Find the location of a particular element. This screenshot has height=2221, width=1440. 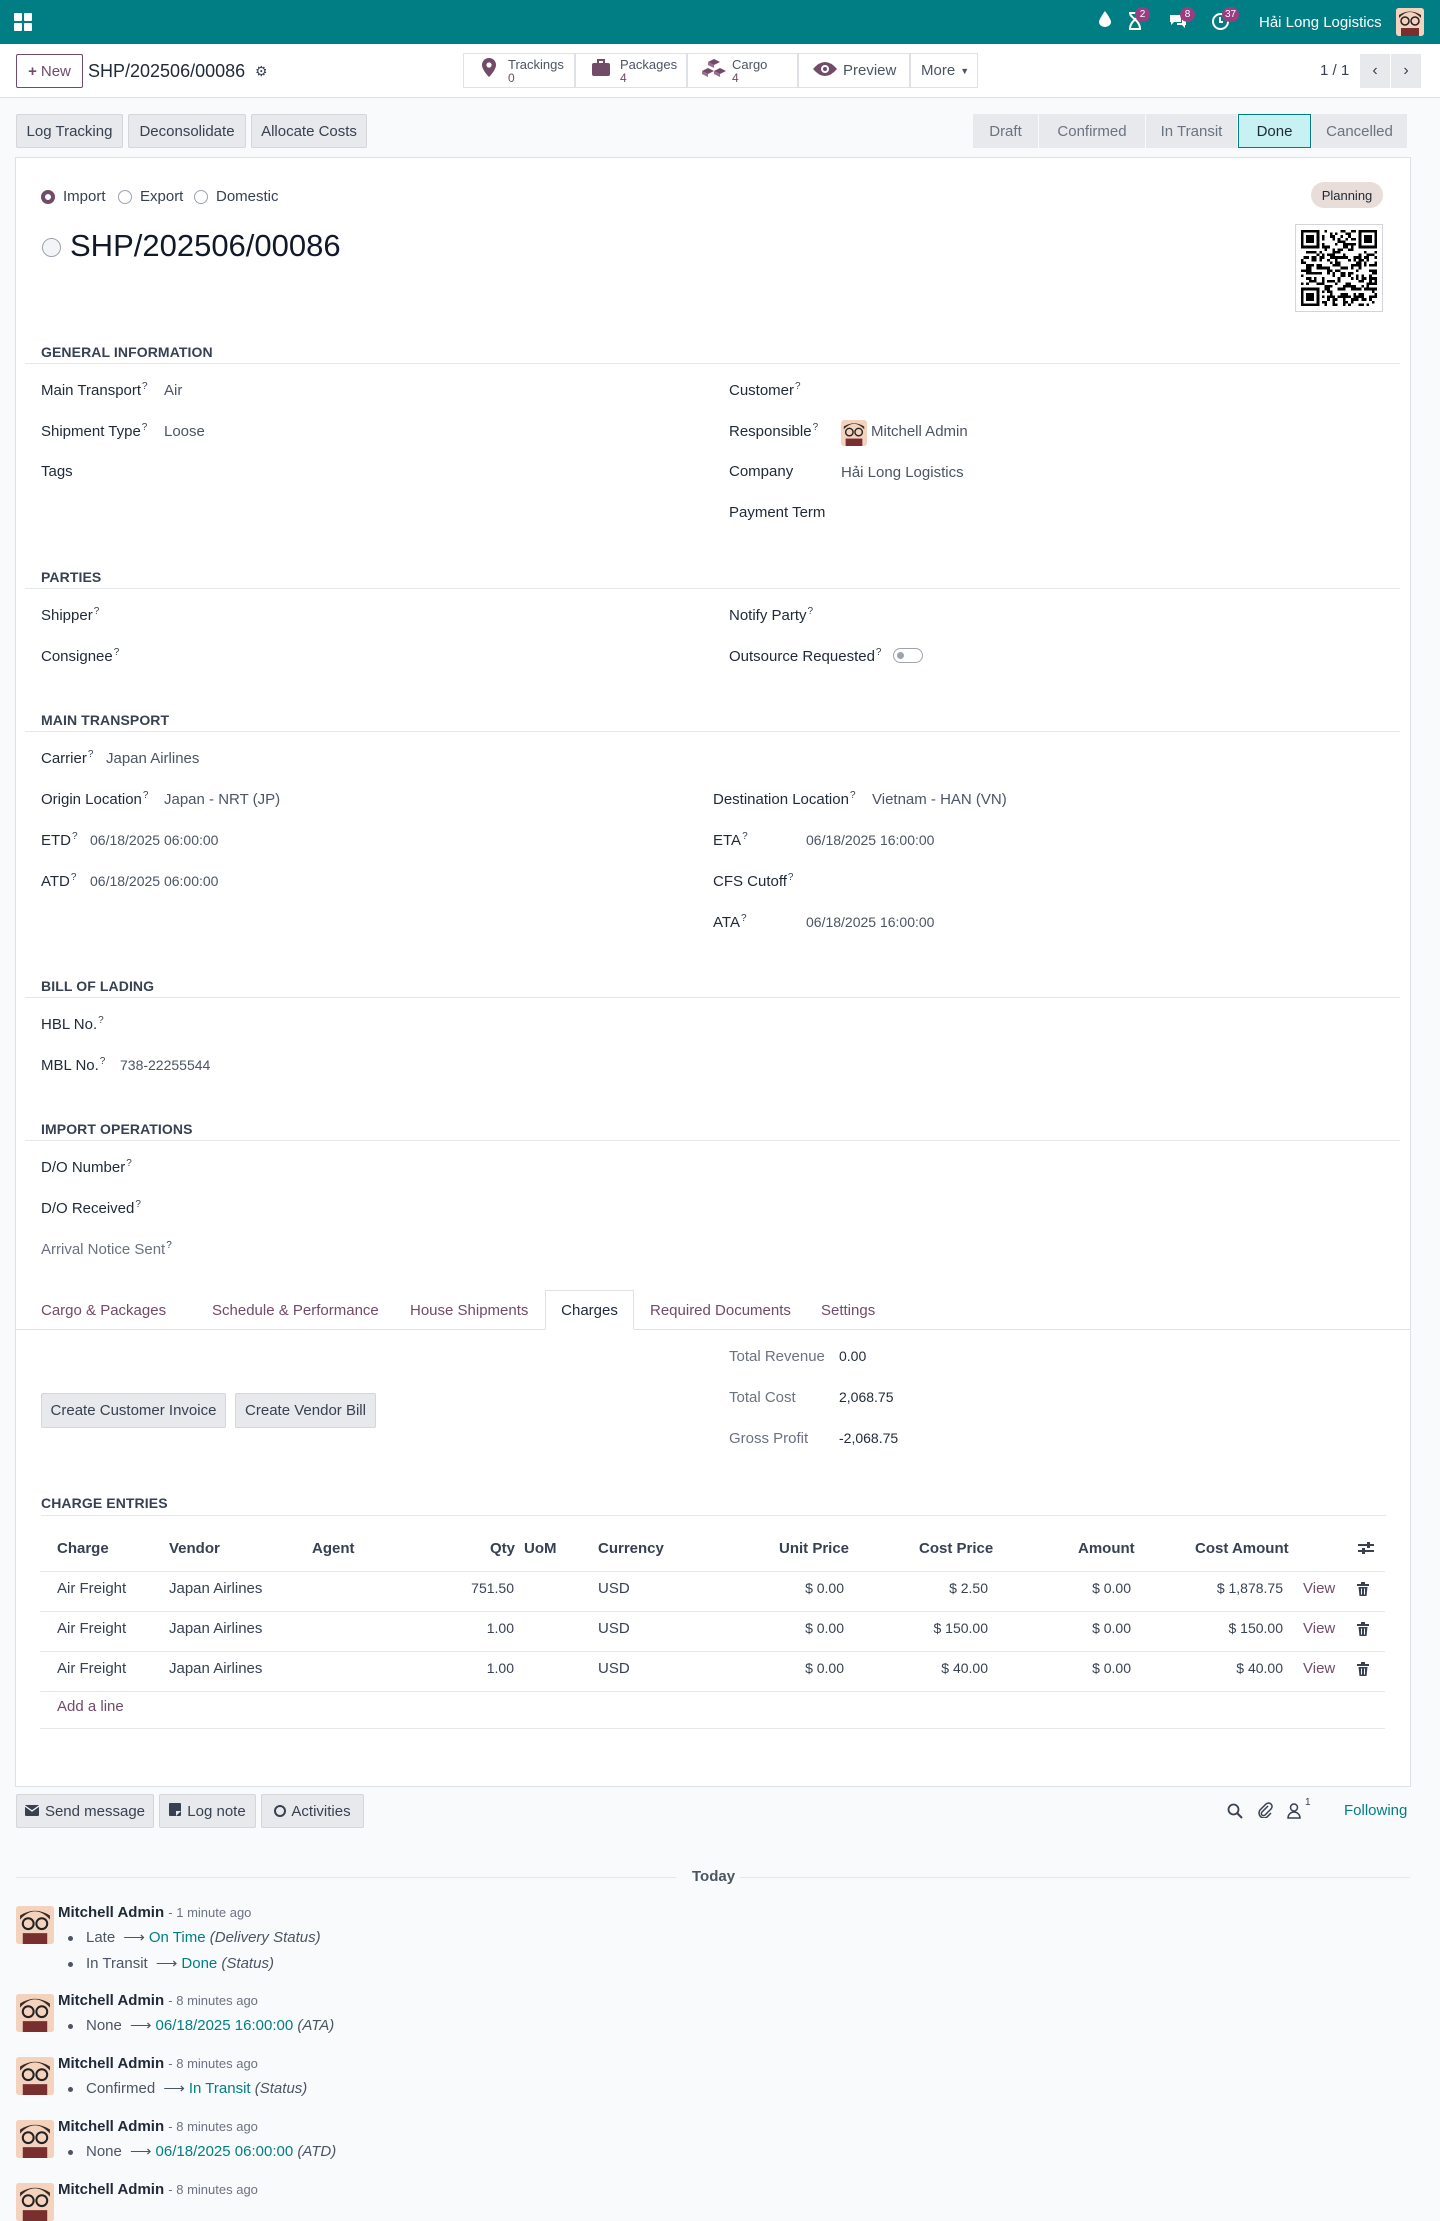

shipment-type-value: Loose is located at coordinates (184, 431).